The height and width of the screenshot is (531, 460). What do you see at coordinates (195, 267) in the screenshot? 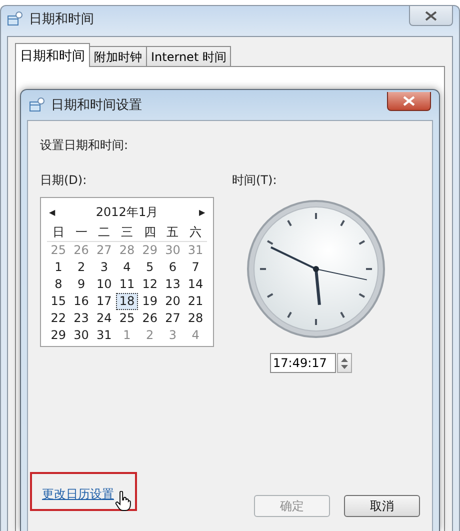
I see `calendar-day: 7` at bounding box center [195, 267].